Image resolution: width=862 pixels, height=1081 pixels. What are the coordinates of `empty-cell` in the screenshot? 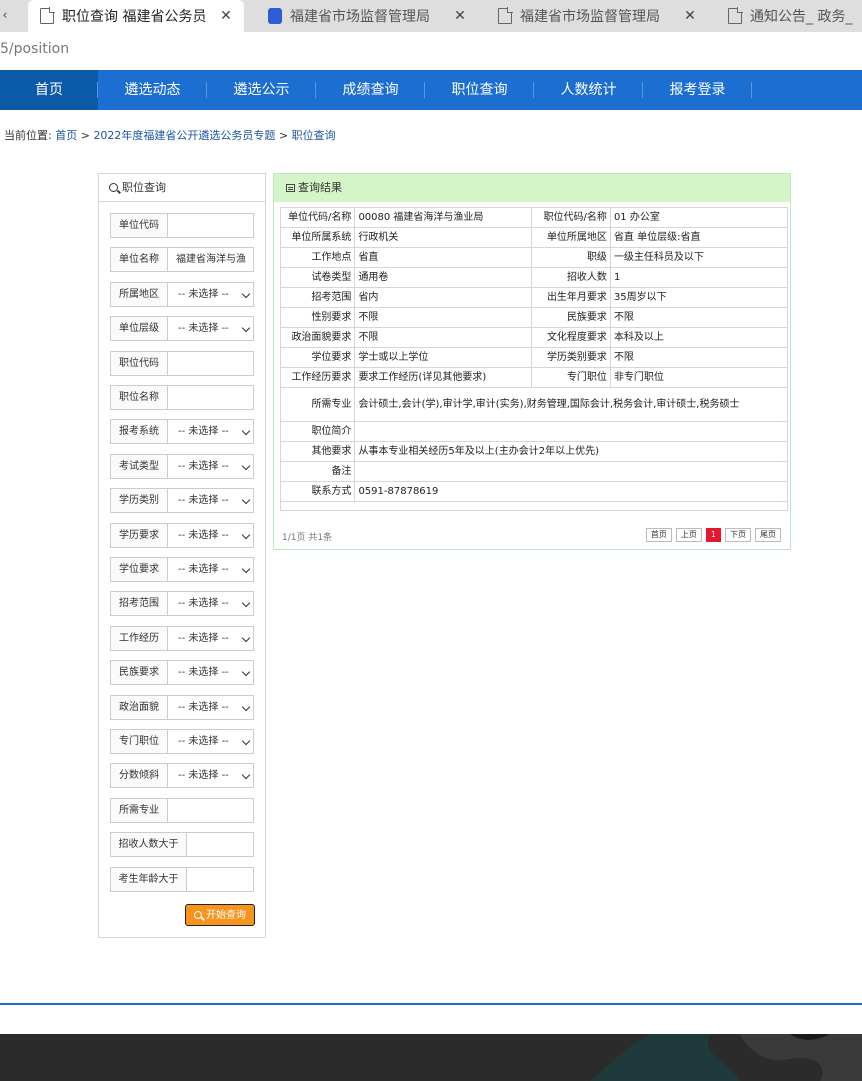 It's located at (534, 506).